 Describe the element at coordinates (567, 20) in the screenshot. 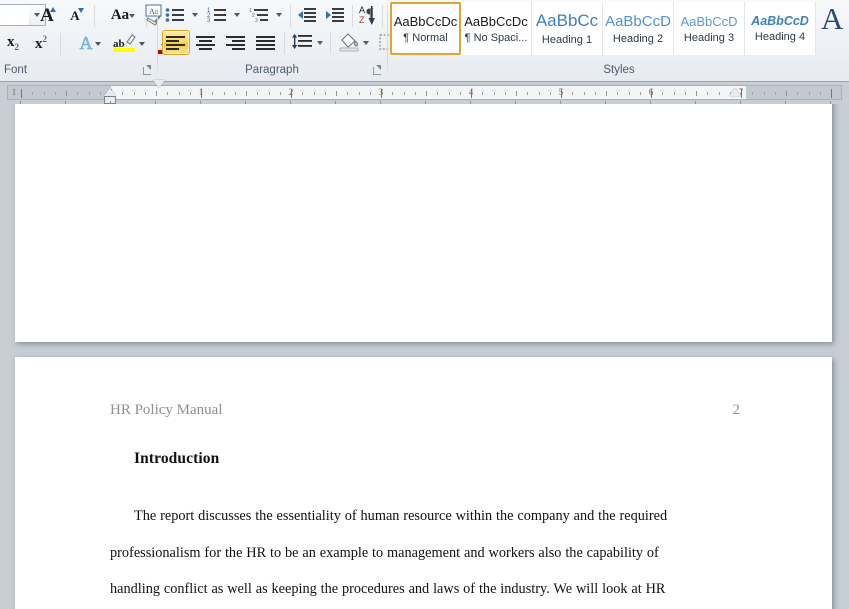

I see `style-heading-1-preview: AaBbCc` at that location.